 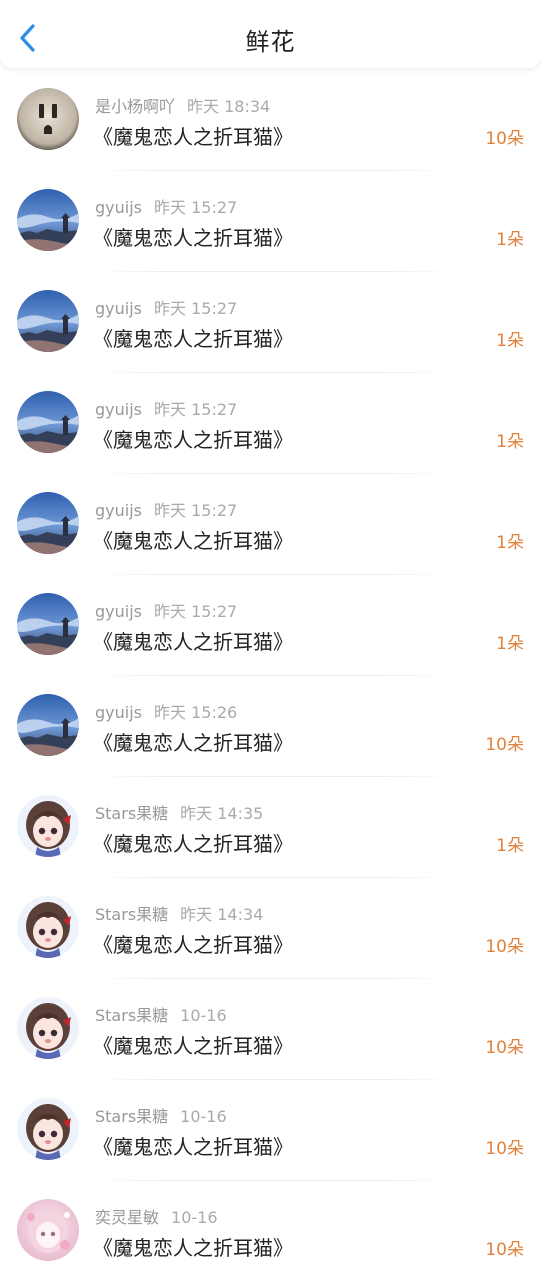 What do you see at coordinates (179, 812) in the screenshot?
I see `meta-line: Stars果糖 昨天 14:35` at bounding box center [179, 812].